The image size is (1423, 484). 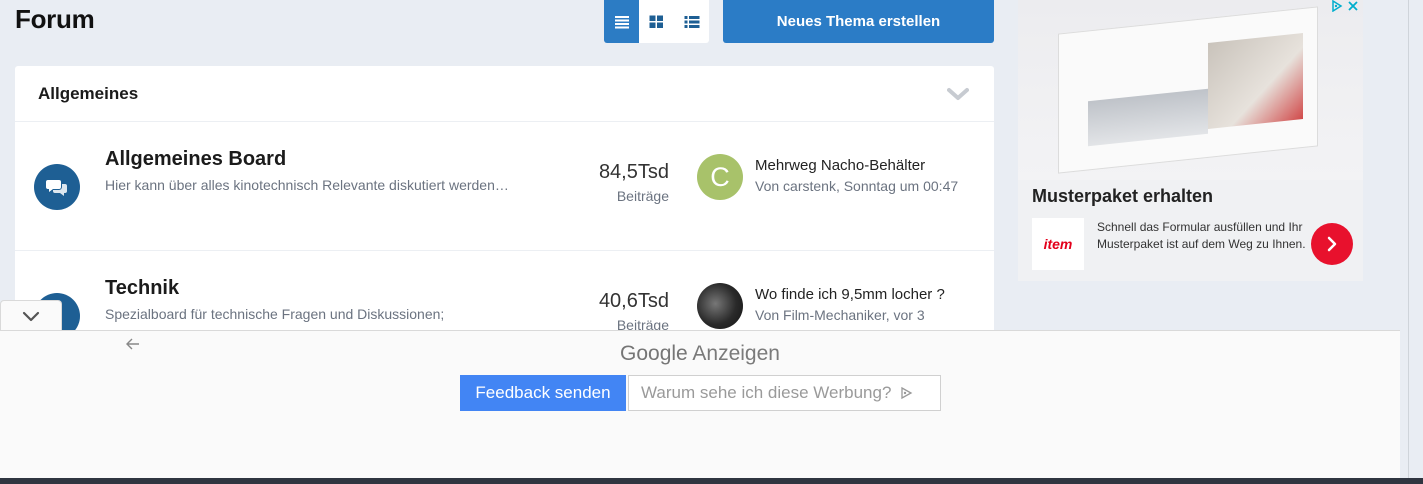 I want to click on grid-icon, so click(x=656, y=21).